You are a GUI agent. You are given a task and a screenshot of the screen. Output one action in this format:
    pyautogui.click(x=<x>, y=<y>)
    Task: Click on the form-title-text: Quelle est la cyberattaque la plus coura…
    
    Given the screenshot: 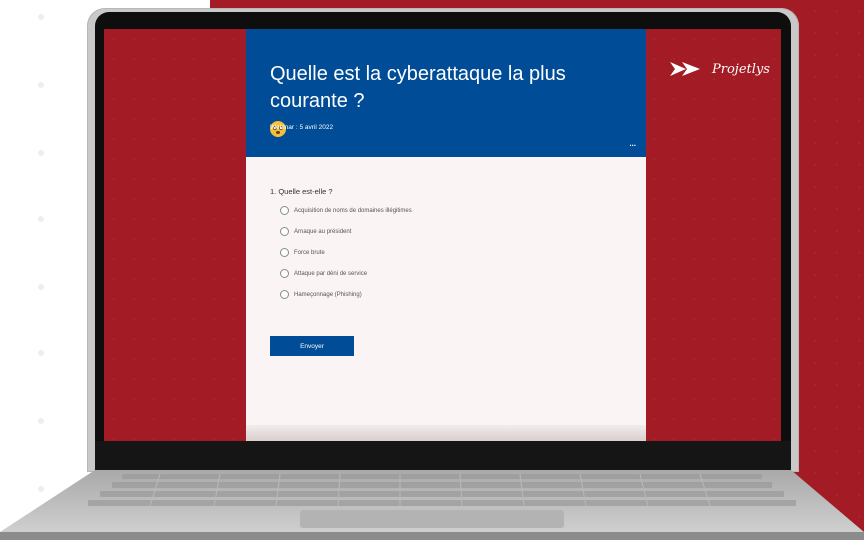 What is the action you would take?
    pyautogui.click(x=418, y=87)
    